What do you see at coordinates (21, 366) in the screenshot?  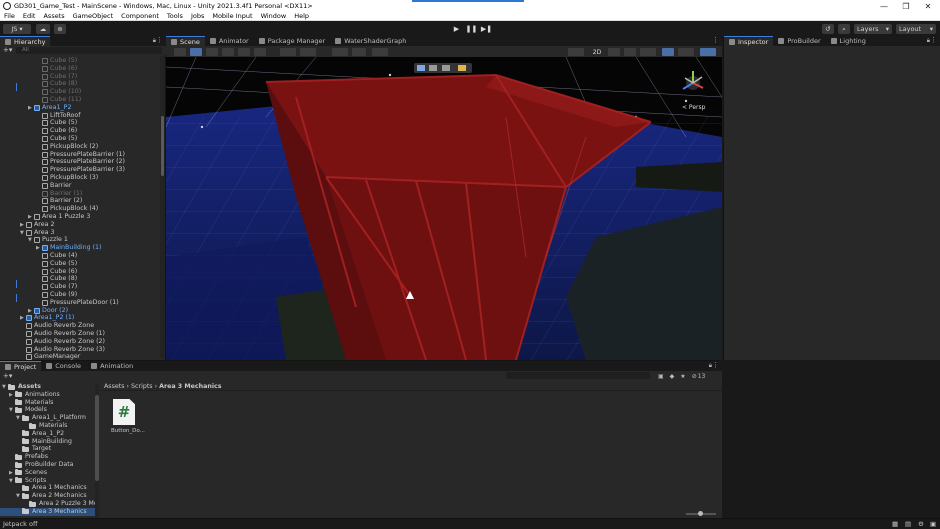 I see `project-tab-project: Project` at bounding box center [21, 366].